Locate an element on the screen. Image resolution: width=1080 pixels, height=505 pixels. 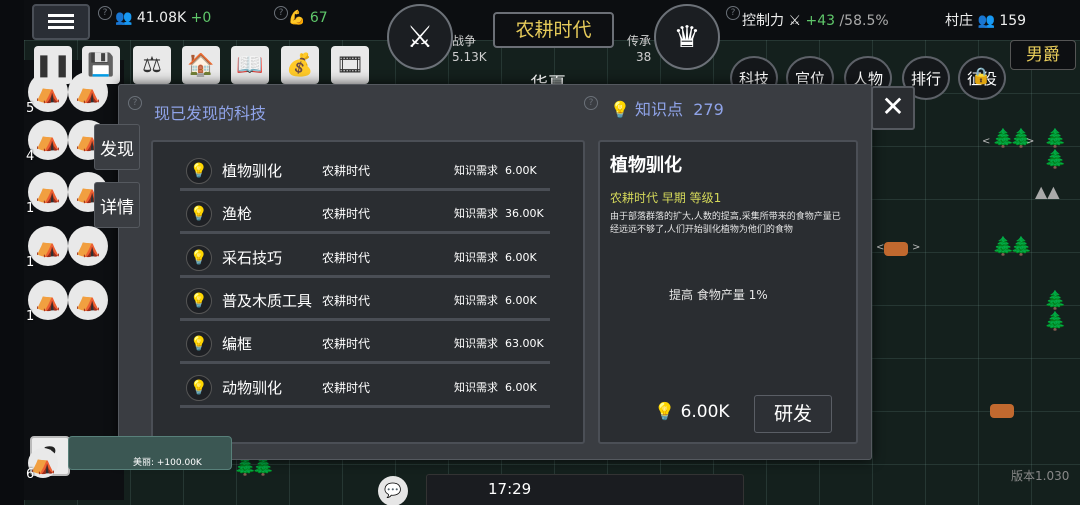
film-icon: 🎞 is located at coordinates (350, 65).